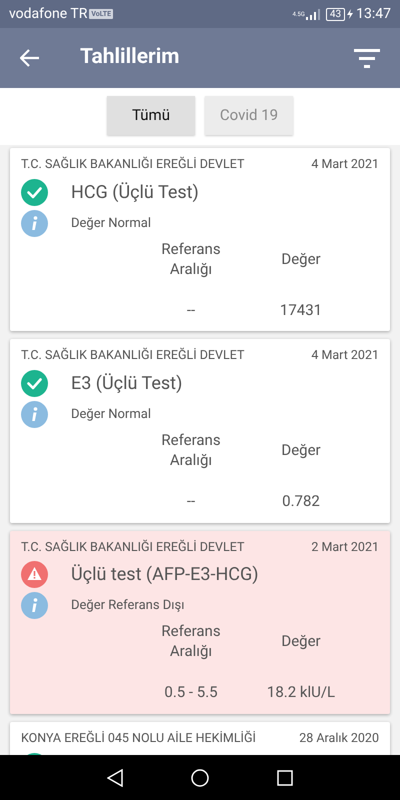 Image resolution: width=400 pixels, height=800 pixels. What do you see at coordinates (373, 14) in the screenshot?
I see `clock-time: 13:47` at bounding box center [373, 14].